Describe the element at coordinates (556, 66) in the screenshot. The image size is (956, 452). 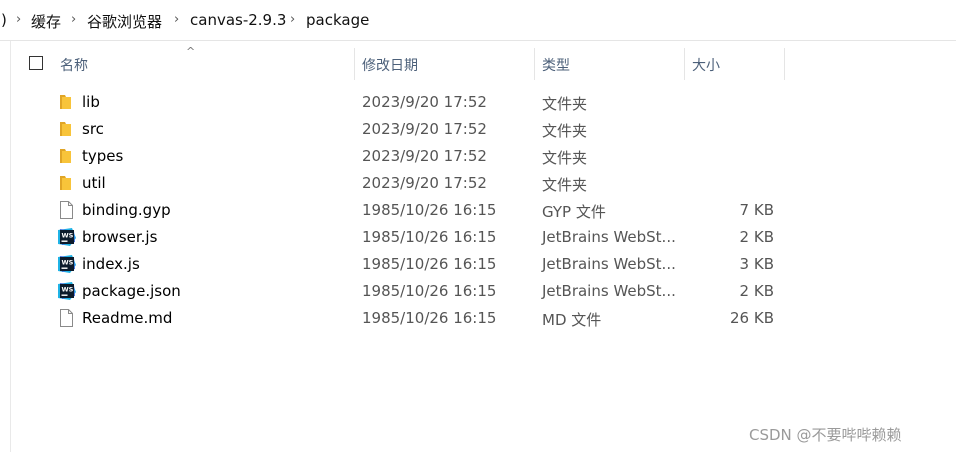
I see `column-header-type-label: 类型` at that location.